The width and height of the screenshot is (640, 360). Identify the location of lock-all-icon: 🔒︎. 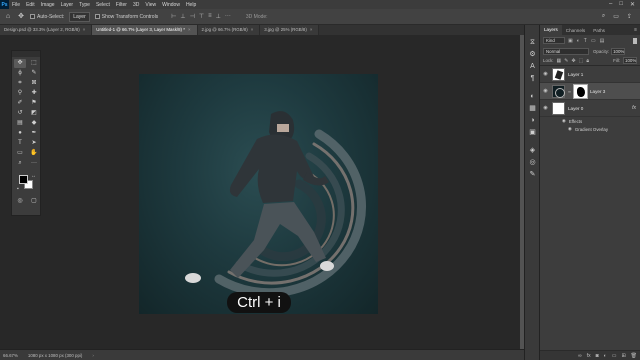
(587, 61).